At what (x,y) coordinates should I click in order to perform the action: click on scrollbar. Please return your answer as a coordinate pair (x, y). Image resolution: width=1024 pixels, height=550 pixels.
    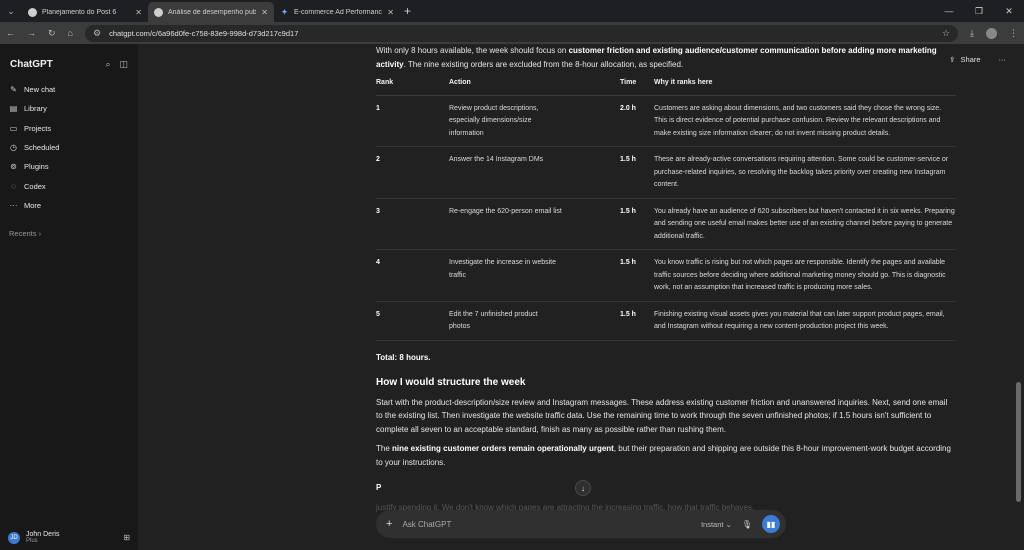
    Looking at the image, I should click on (1019, 297).